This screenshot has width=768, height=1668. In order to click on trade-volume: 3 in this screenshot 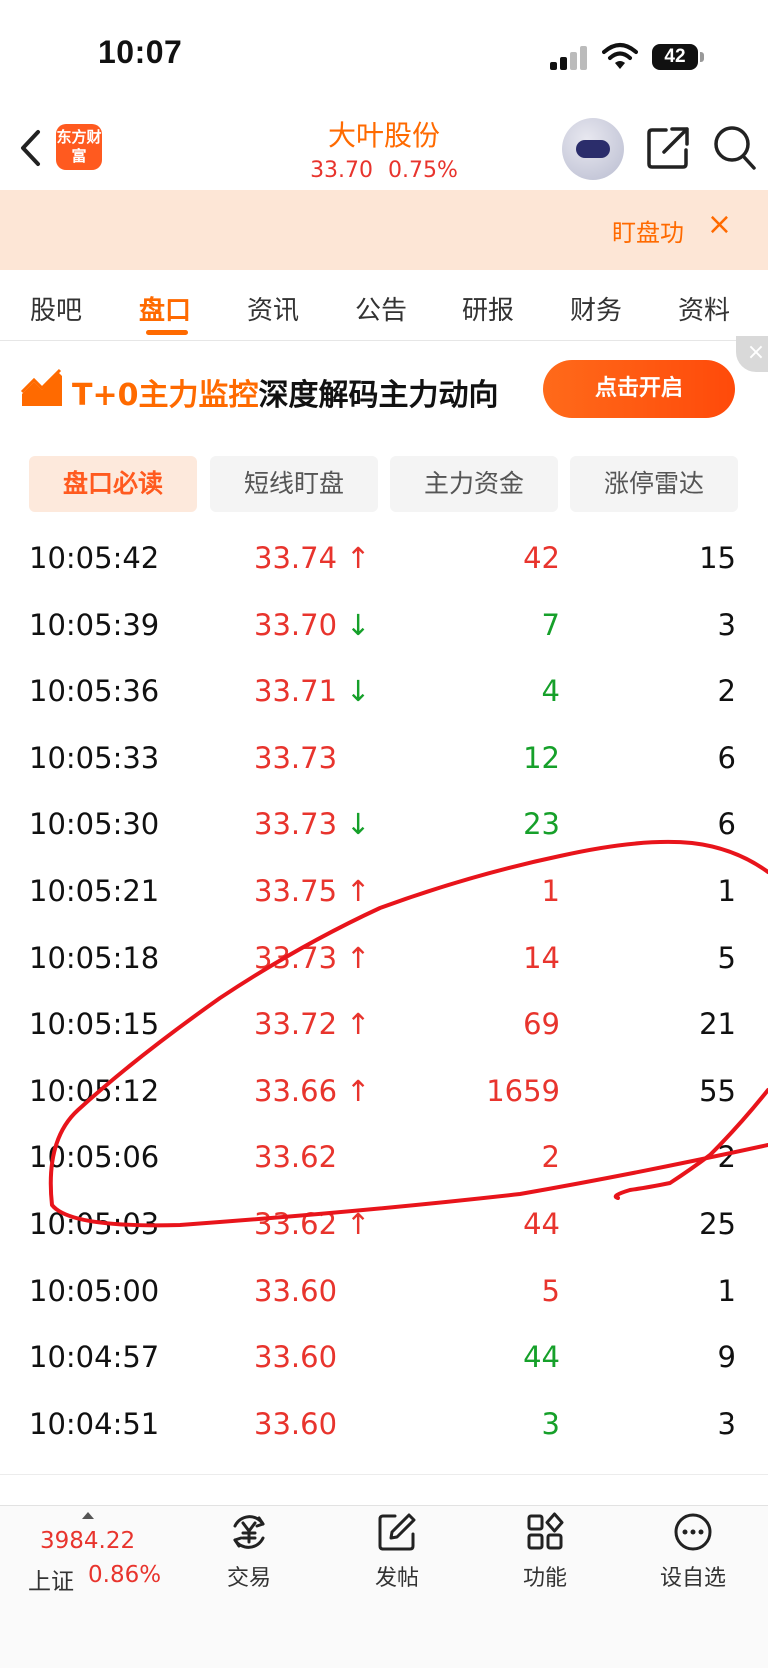, I will do `click(550, 1424)`.